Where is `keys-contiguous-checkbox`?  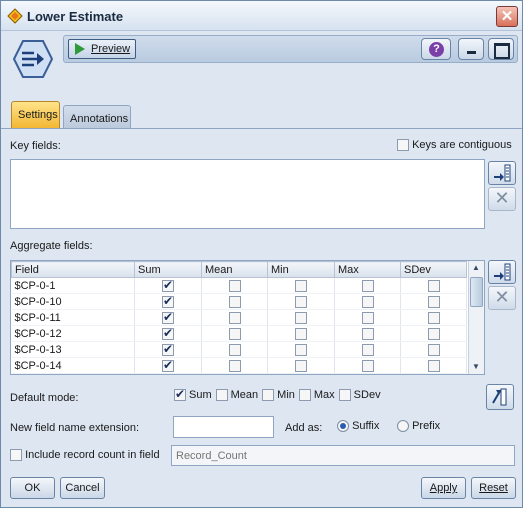
keys-contiguous-checkbox is located at coordinates (403, 145).